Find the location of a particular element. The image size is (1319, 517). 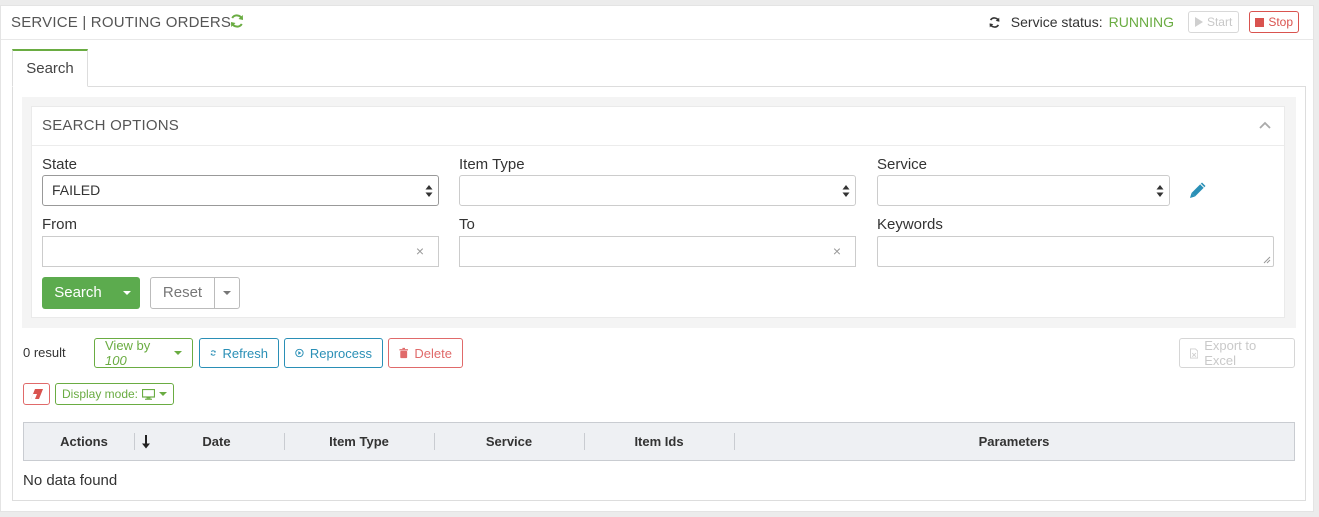

display-mode-dropdown: Display mode: is located at coordinates (114, 394).